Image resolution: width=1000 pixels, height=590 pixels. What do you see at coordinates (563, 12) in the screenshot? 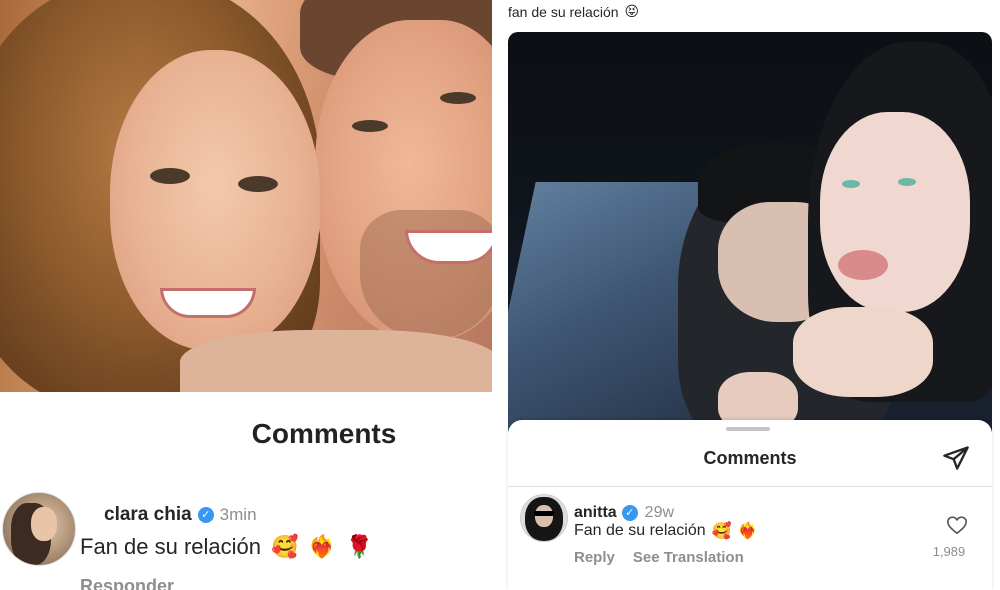
I see `caption-text: fan de su relación` at bounding box center [563, 12].